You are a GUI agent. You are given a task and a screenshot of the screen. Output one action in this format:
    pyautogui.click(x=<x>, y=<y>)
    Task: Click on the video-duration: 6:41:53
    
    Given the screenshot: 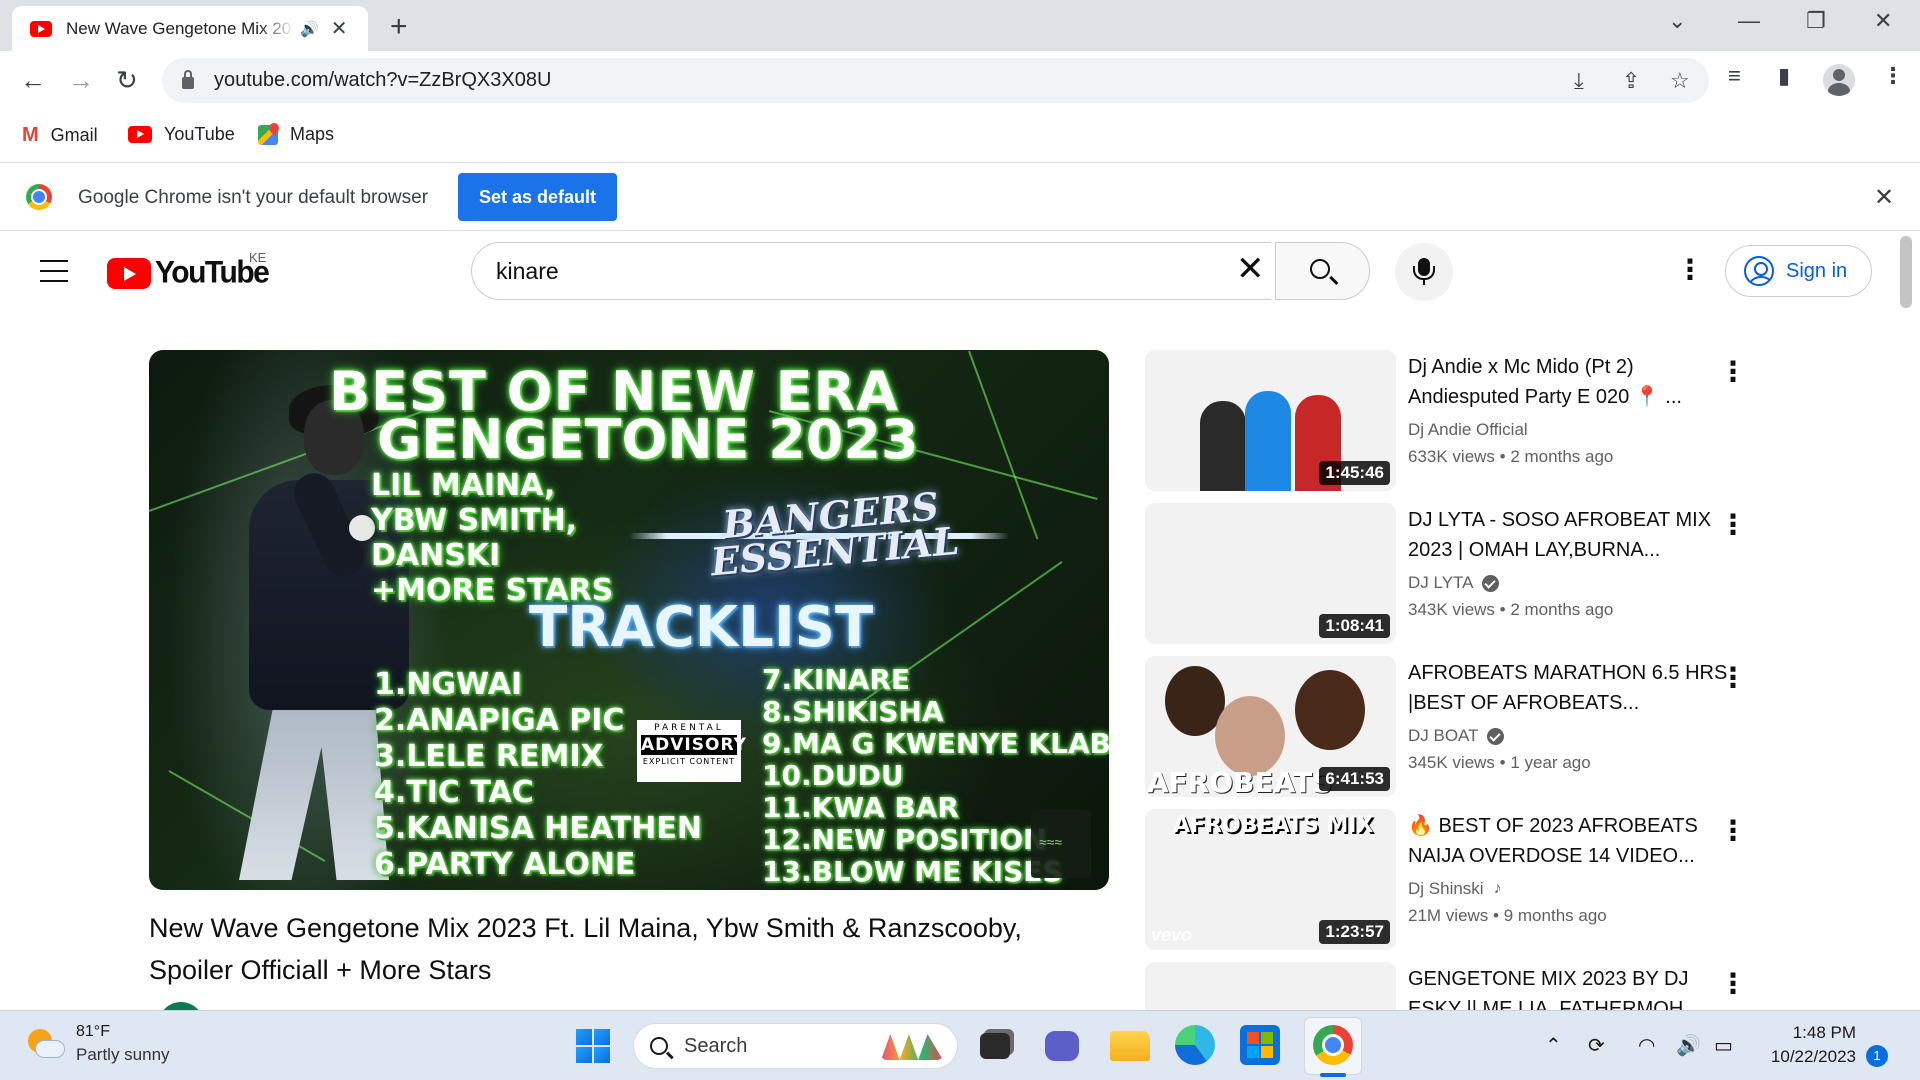 What is the action you would take?
    pyautogui.click(x=1354, y=779)
    